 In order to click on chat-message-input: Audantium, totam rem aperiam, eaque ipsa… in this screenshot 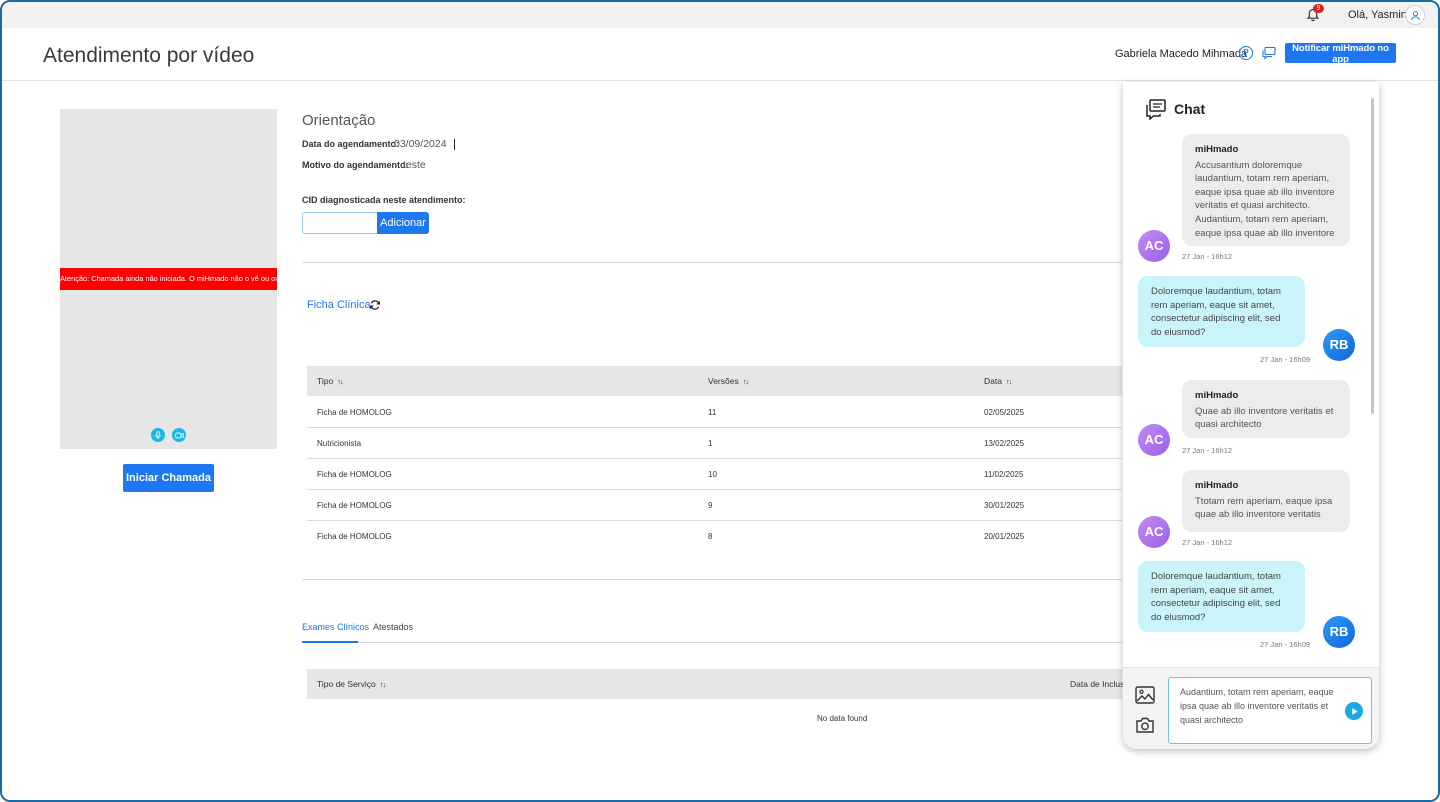, I will do `click(1270, 710)`.